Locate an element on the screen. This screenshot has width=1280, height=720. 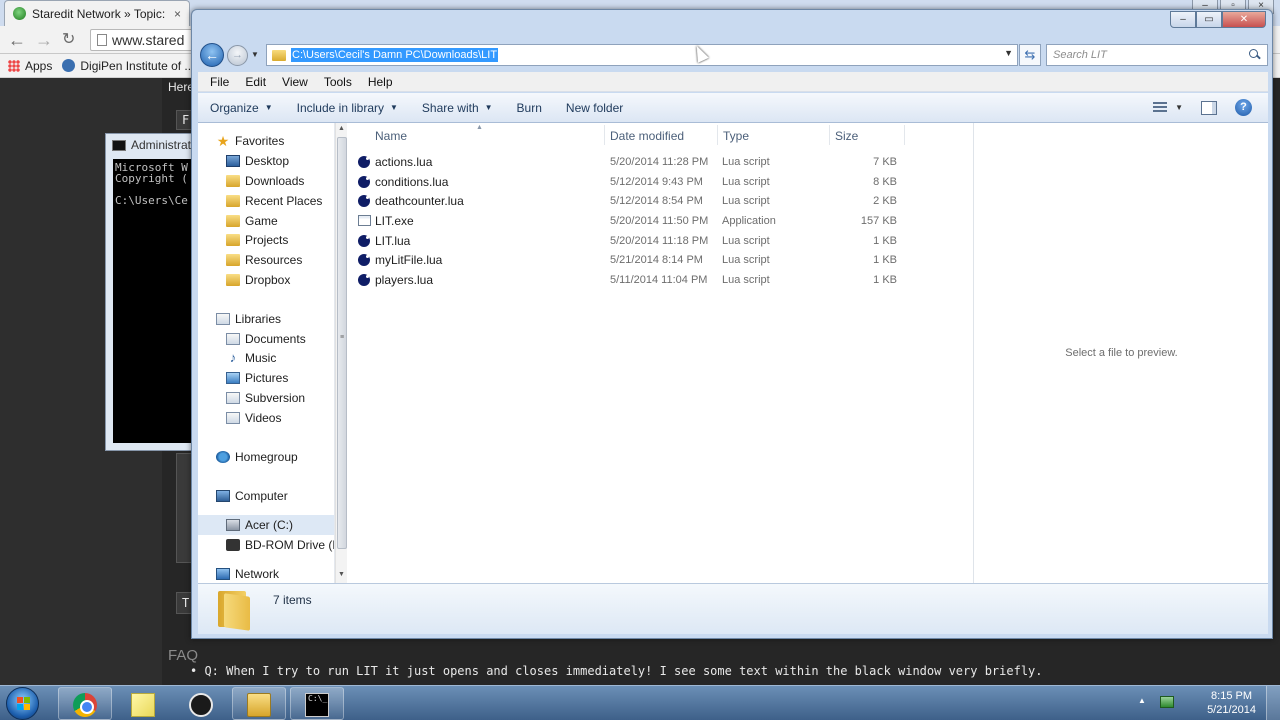
file-name: LIT.exe is located at coordinates (394, 221).